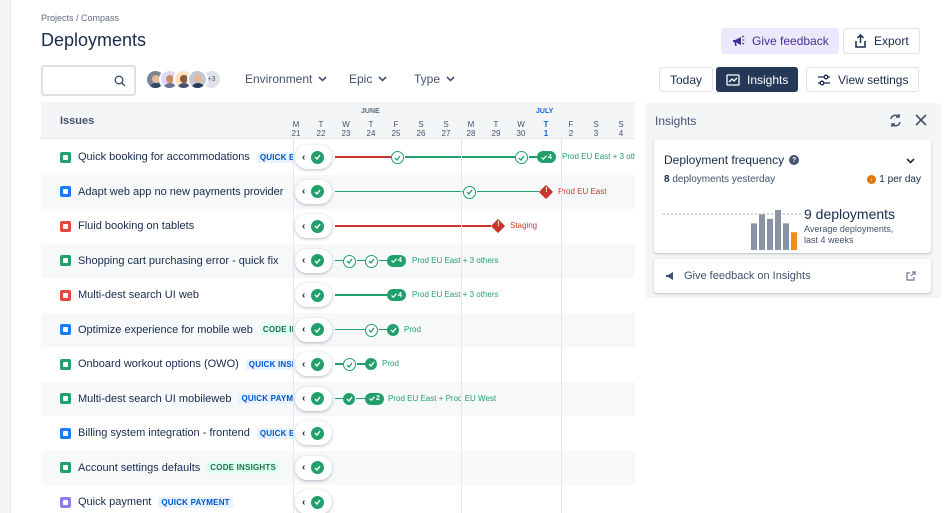 This screenshot has height=513, width=948. Describe the element at coordinates (464, 329) in the screenshot. I see `deployment-timeline: Prod ‹` at that location.